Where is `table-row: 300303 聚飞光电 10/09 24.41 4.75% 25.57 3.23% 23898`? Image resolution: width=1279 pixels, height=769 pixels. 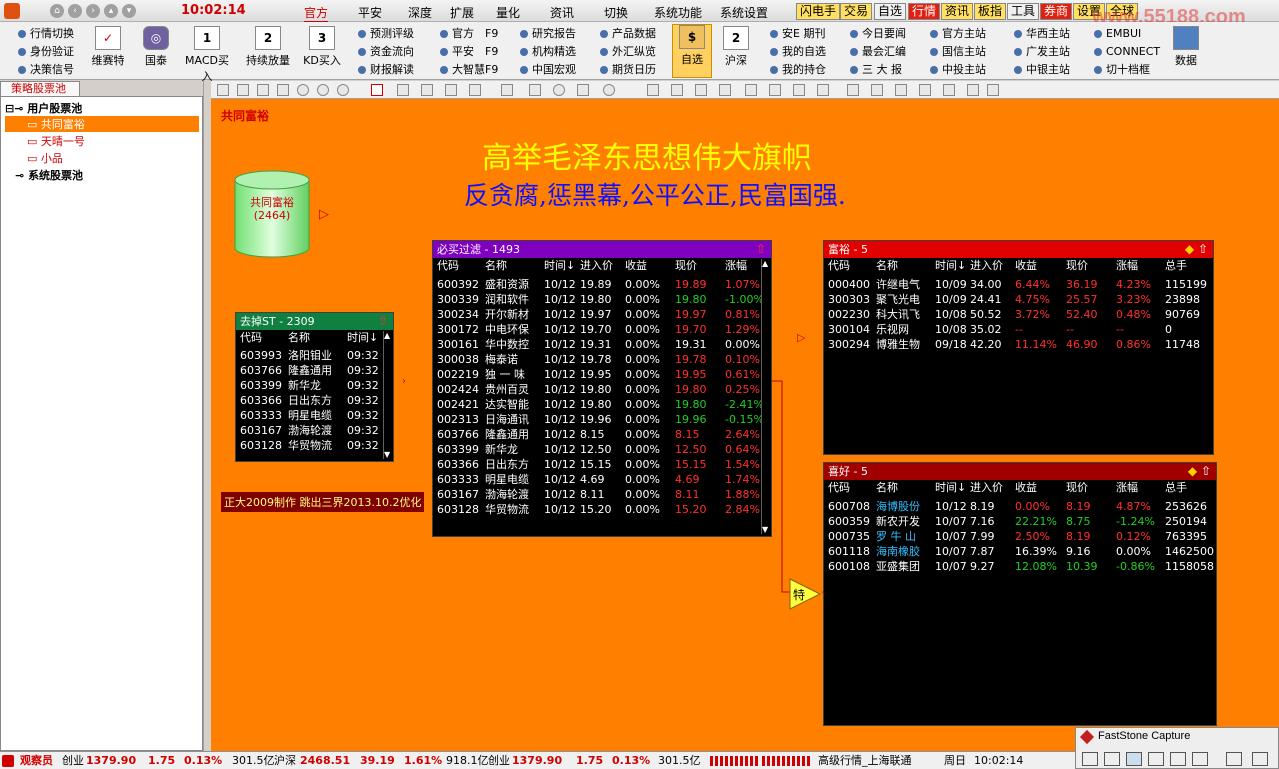 table-row: 300303 聚飞光电 10/09 24.41 4.75% 25.57 3.23% 23898 is located at coordinates (1018, 299).